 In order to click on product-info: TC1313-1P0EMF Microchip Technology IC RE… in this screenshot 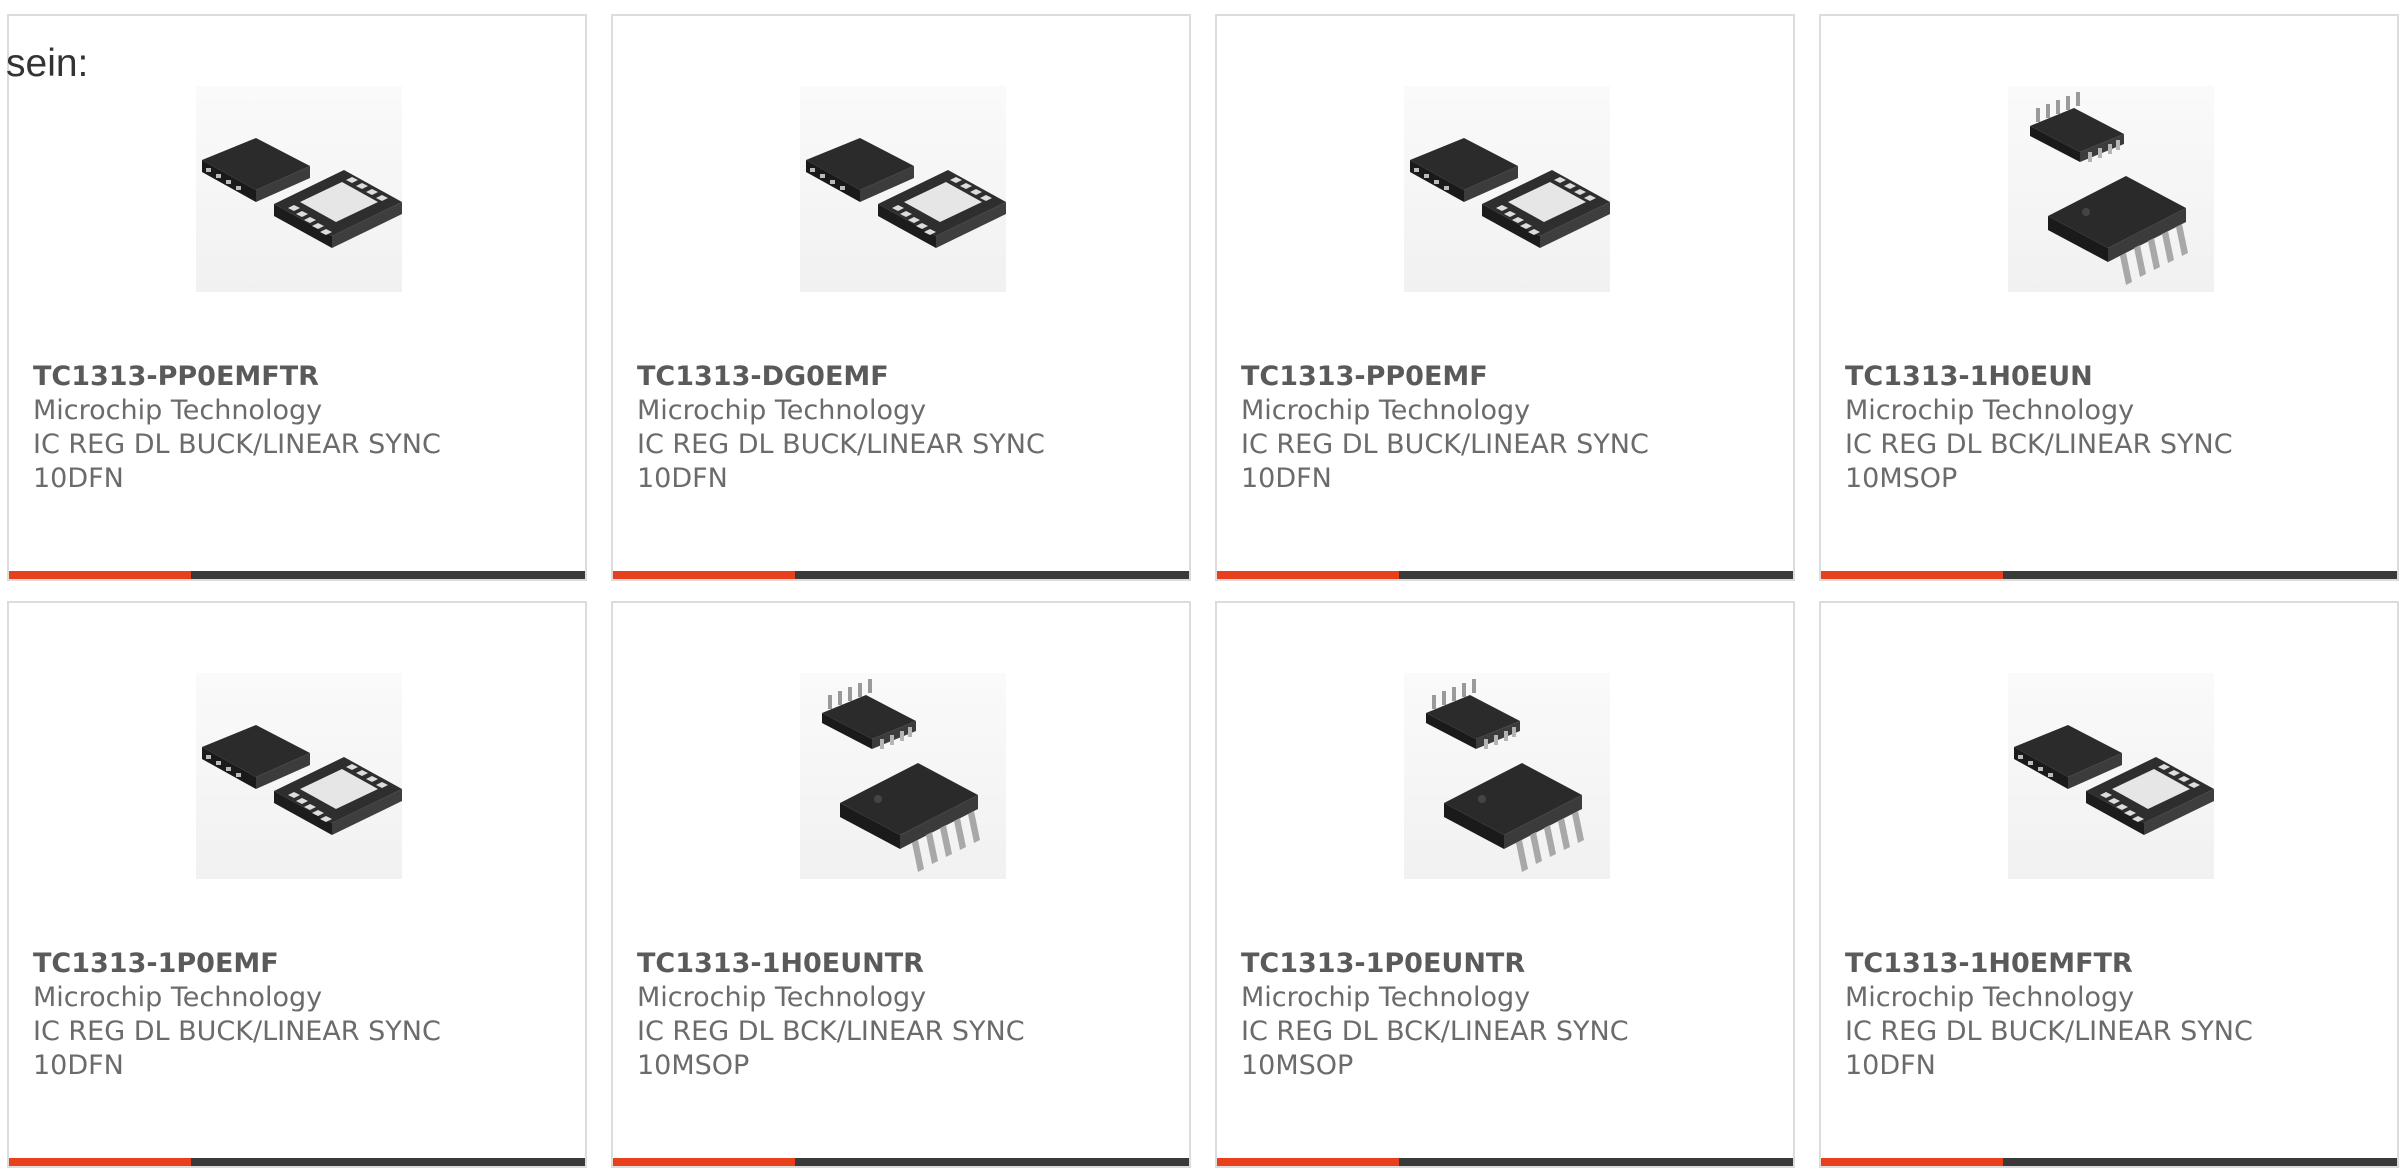, I will do `click(301, 1015)`.